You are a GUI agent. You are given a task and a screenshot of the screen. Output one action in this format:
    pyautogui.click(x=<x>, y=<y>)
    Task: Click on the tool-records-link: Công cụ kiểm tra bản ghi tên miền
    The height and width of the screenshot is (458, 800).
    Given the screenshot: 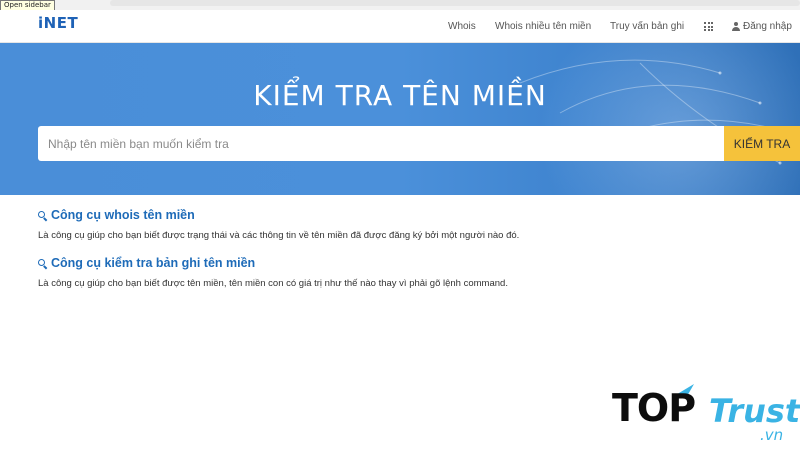 What is the action you would take?
    pyautogui.click(x=273, y=263)
    